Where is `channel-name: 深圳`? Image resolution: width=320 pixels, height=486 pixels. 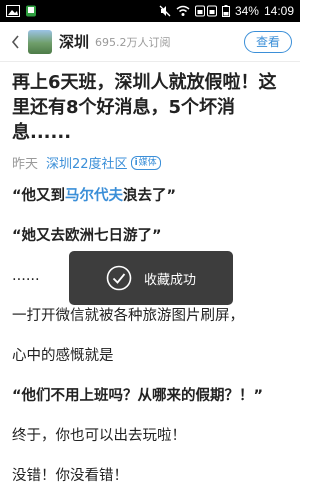
channel-name: 深圳 is located at coordinates (74, 41).